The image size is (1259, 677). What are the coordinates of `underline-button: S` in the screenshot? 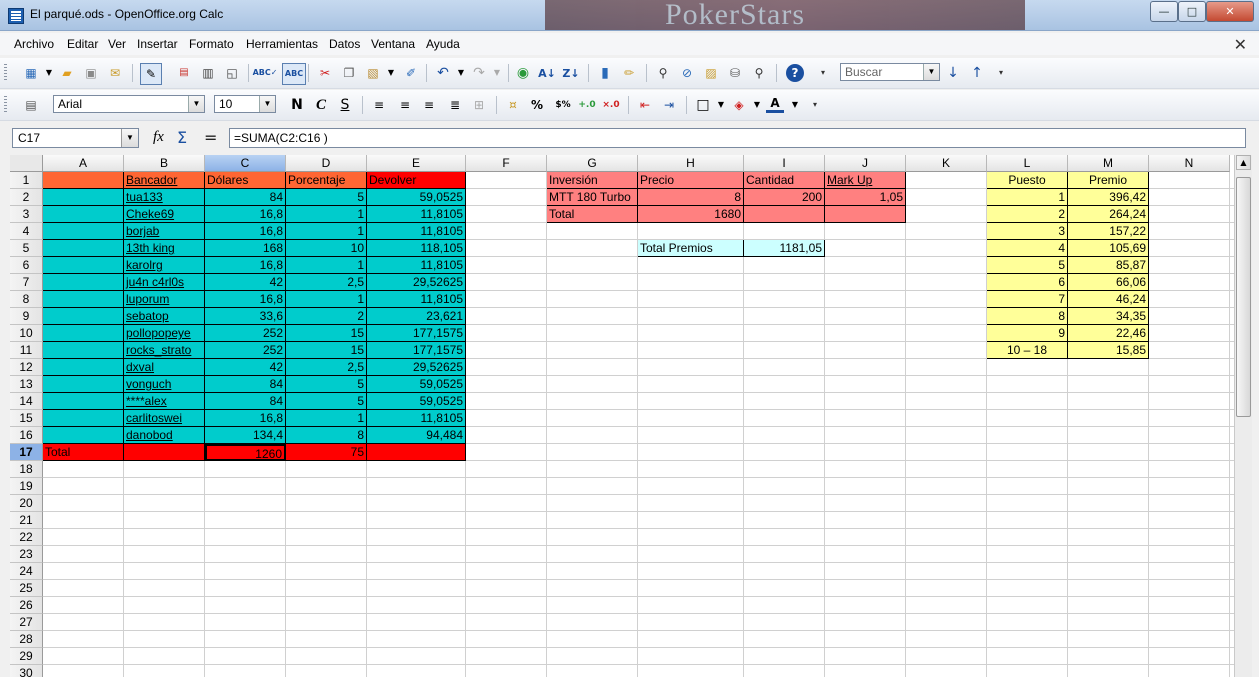 It's located at (345, 105).